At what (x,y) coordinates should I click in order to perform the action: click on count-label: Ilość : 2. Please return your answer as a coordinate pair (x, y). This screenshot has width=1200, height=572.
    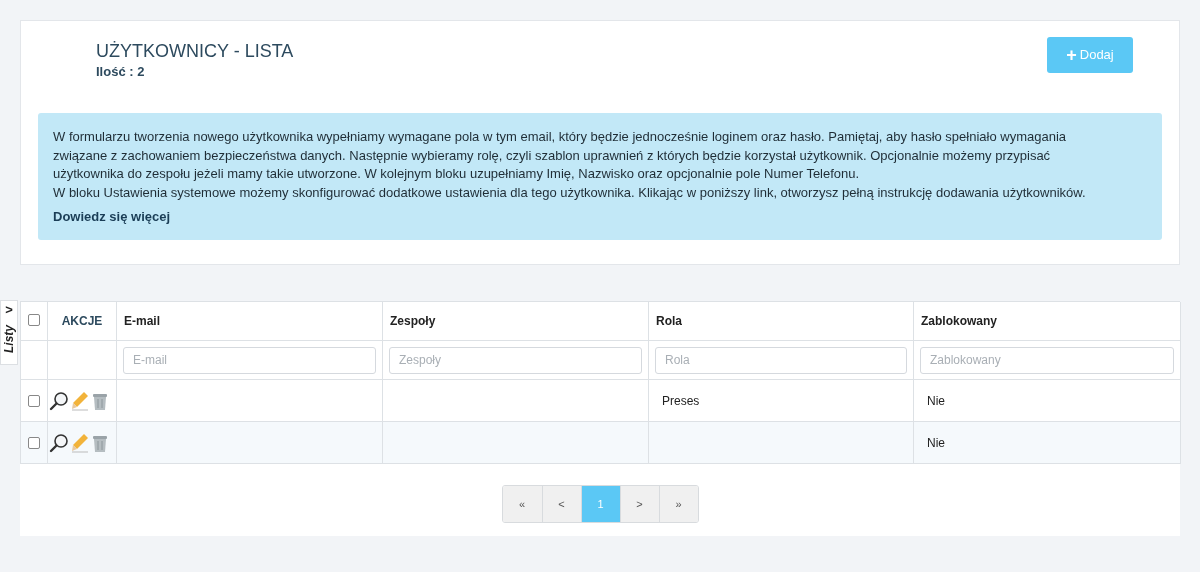
    Looking at the image, I should click on (121, 72).